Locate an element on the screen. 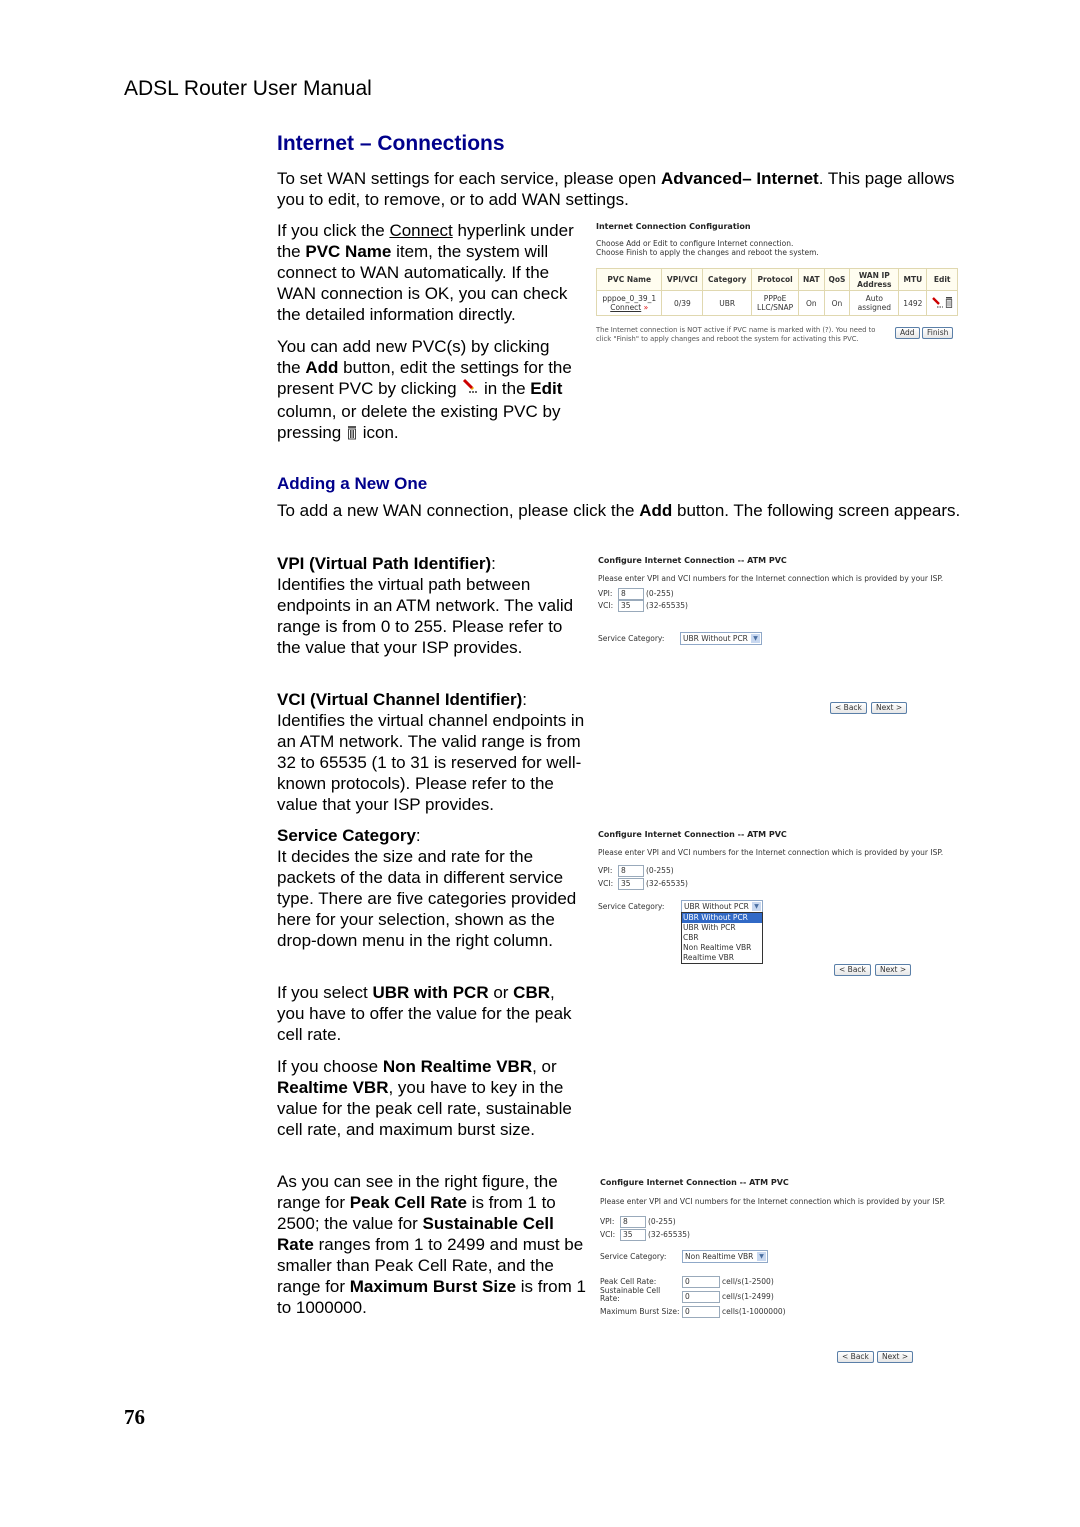 Image resolution: width=1080 pixels, height=1527 pixels. dropdown-option: UBR With PCR is located at coordinates (722, 928).